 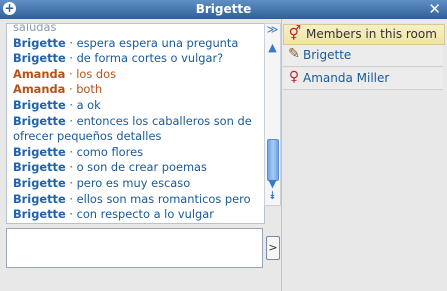 I want to click on female-symbol-icon: ♀, so click(x=294, y=77).